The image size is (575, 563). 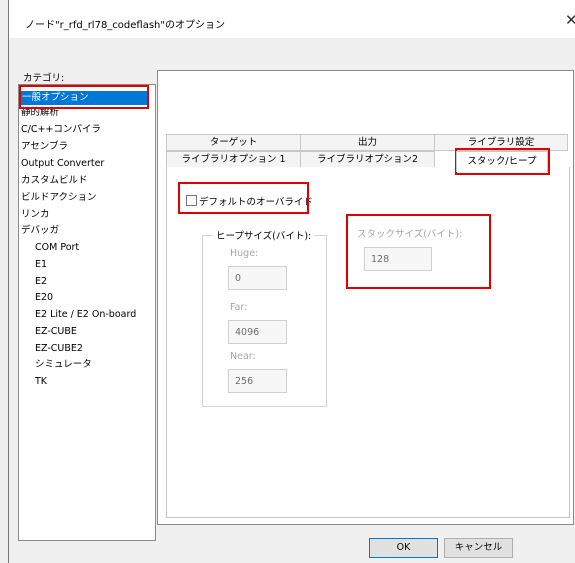 I want to click on category-item-linker: リンカ, so click(x=35, y=215).